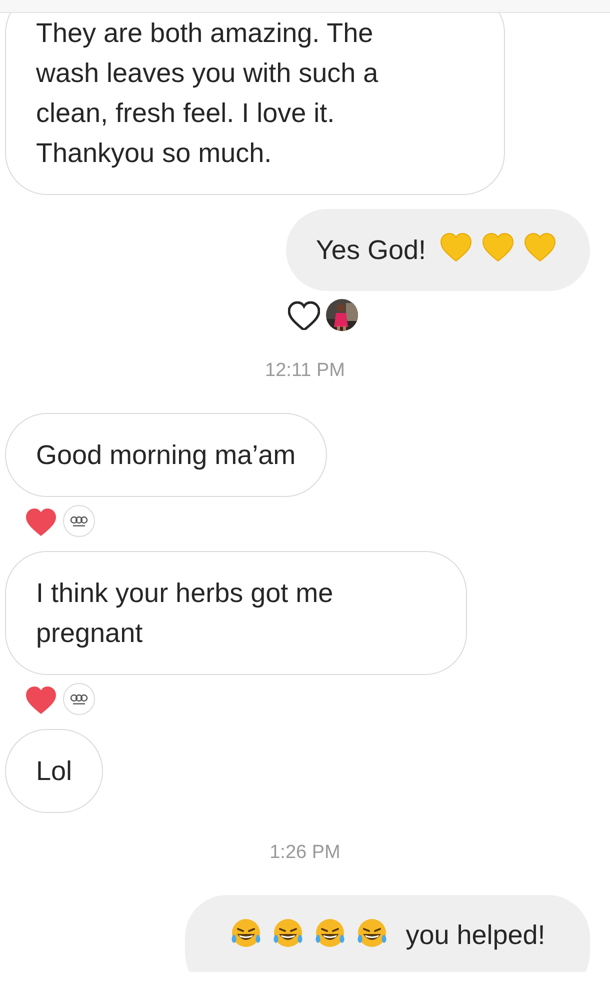  I want to click on timestamp: 12:11 PM, so click(305, 371).